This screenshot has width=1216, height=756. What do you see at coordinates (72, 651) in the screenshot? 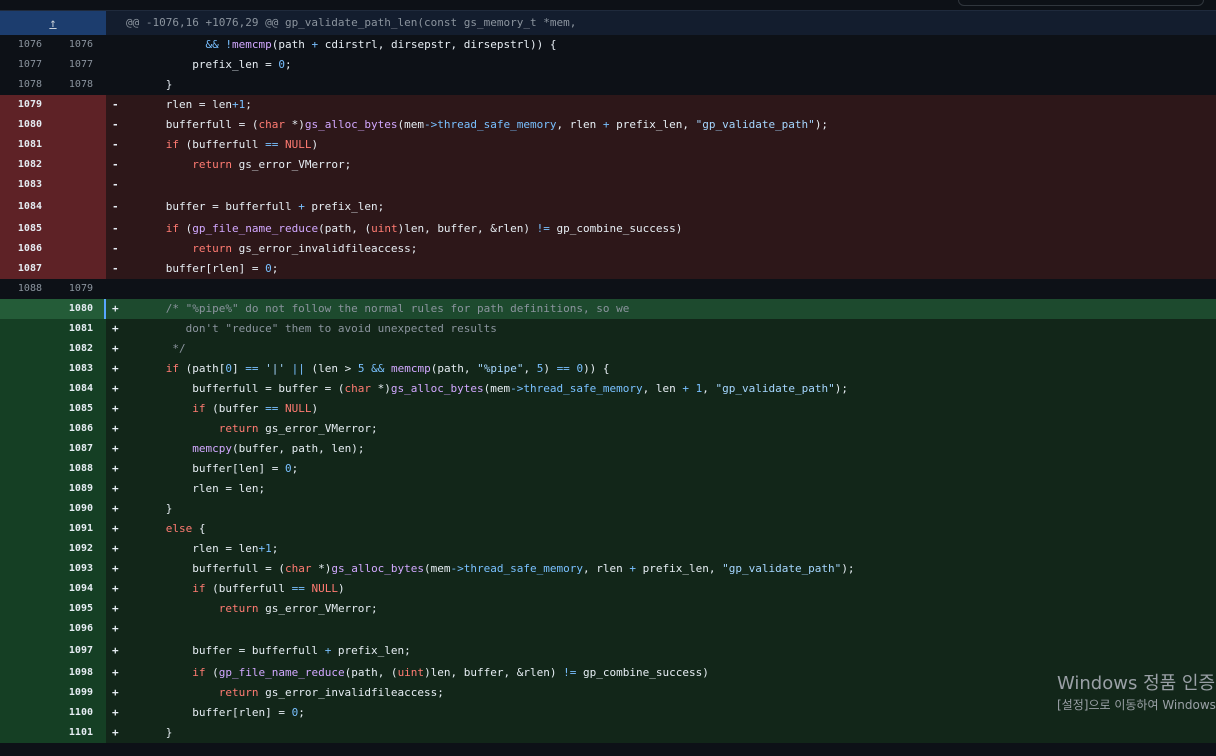
I see `new-line-number: 1097` at bounding box center [72, 651].